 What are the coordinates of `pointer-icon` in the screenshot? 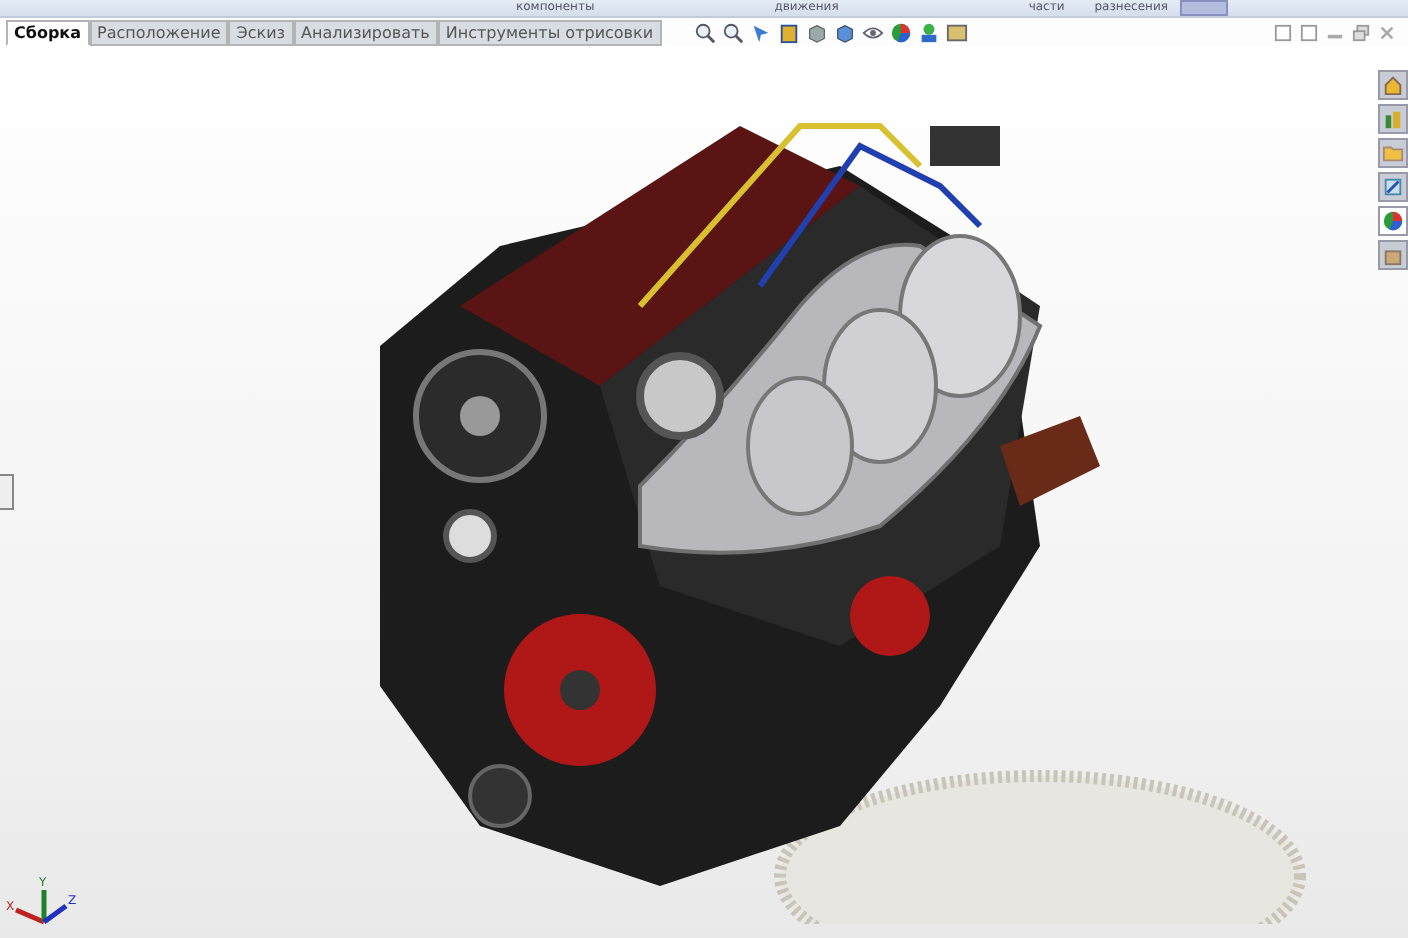 It's located at (760, 32).